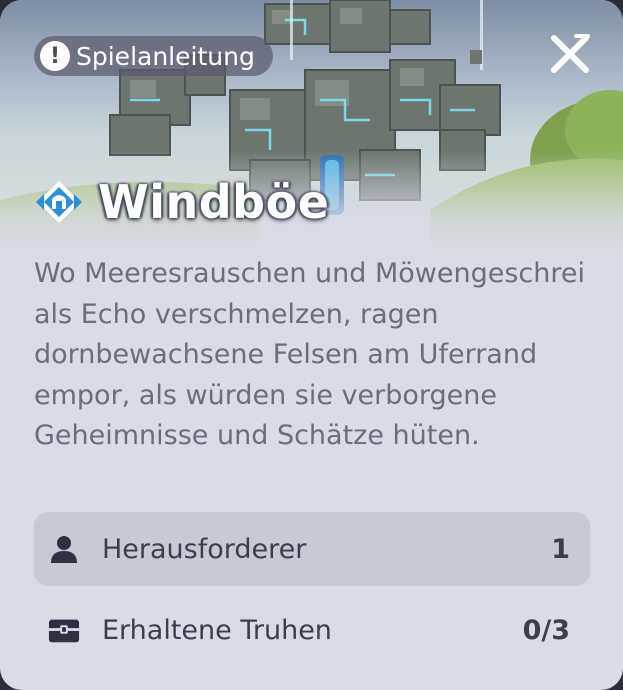 Image resolution: width=623 pixels, height=690 pixels. What do you see at coordinates (165, 56) in the screenshot?
I see `game-guide-label: Spielanleitung` at bounding box center [165, 56].